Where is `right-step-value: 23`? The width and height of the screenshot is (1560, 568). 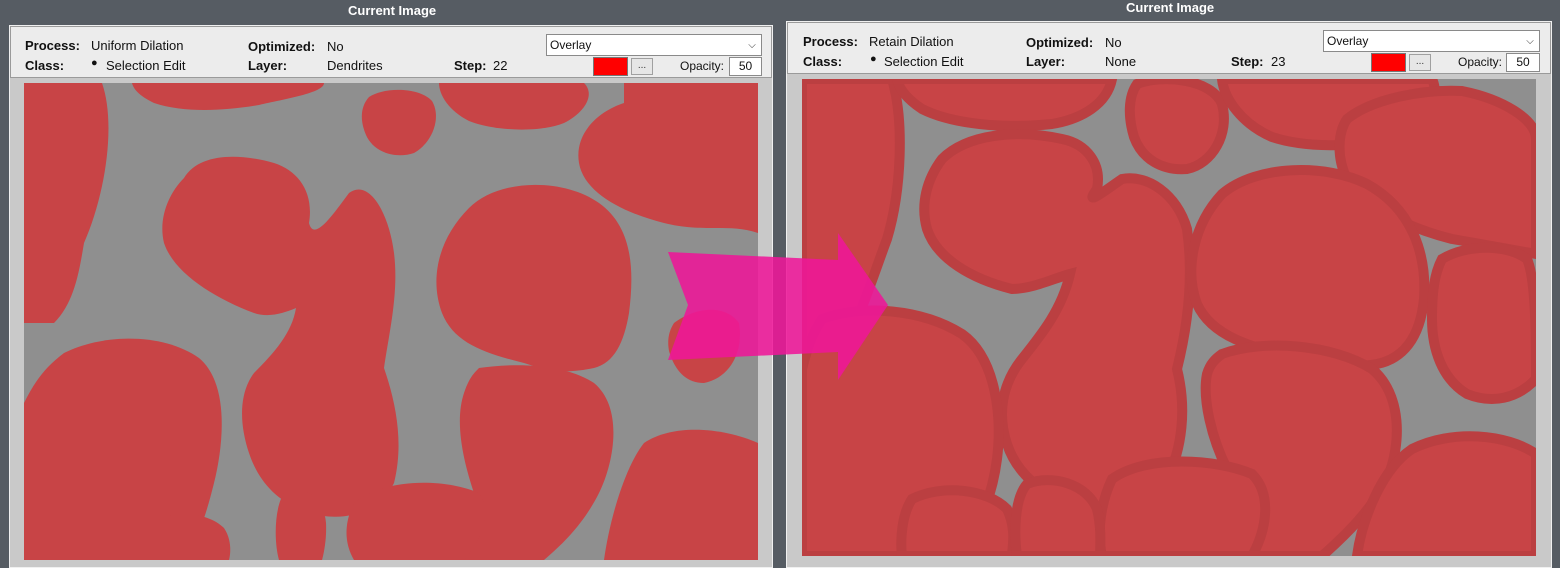
right-step-value: 23 is located at coordinates (1278, 61).